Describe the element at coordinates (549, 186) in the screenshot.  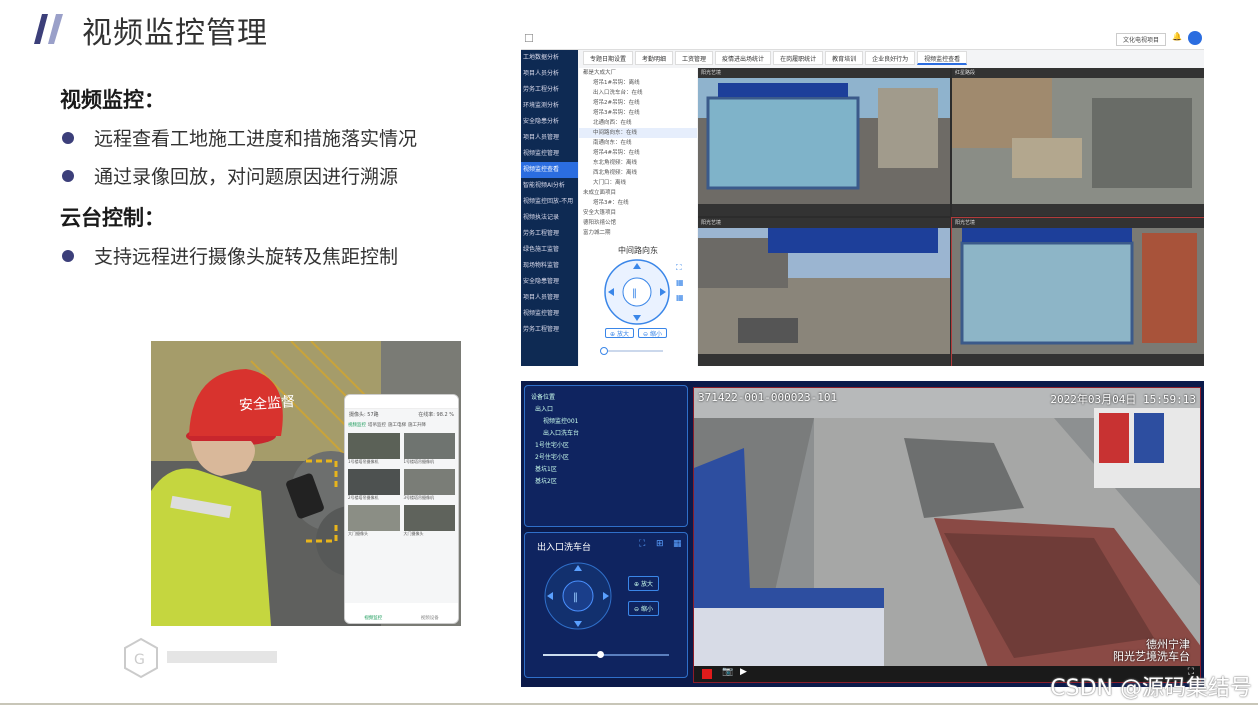
I see `sidebar-item: 智能视频AI分析` at that location.